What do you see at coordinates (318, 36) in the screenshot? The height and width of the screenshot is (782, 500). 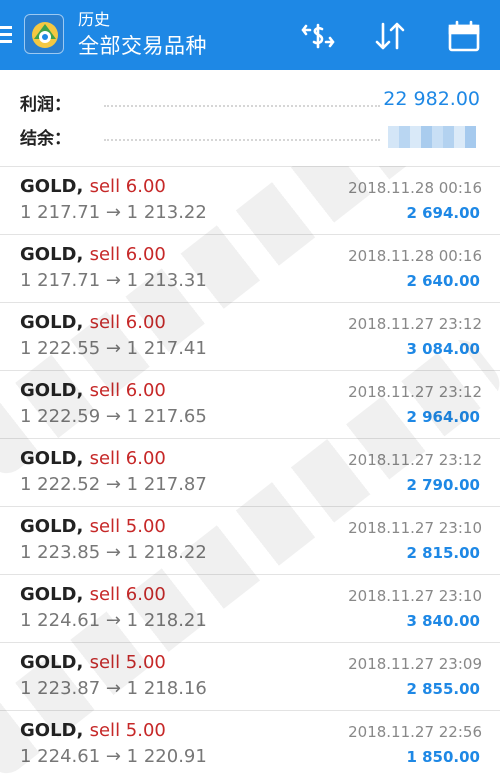 I see `currency-swap-icon` at bounding box center [318, 36].